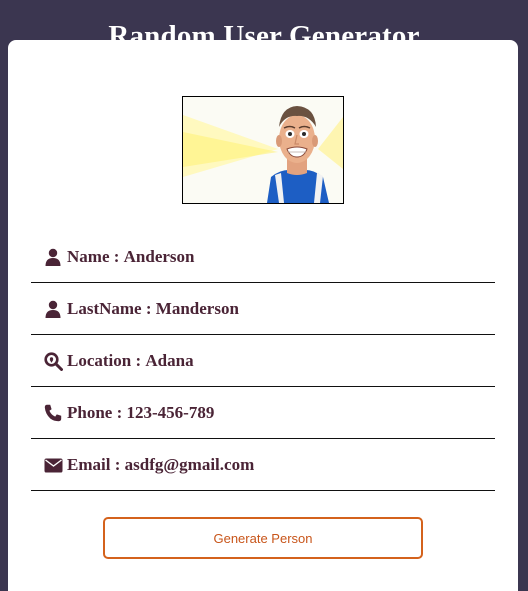 The height and width of the screenshot is (591, 528). I want to click on email-row: Email : asdfg@gmail.com, so click(263, 465).